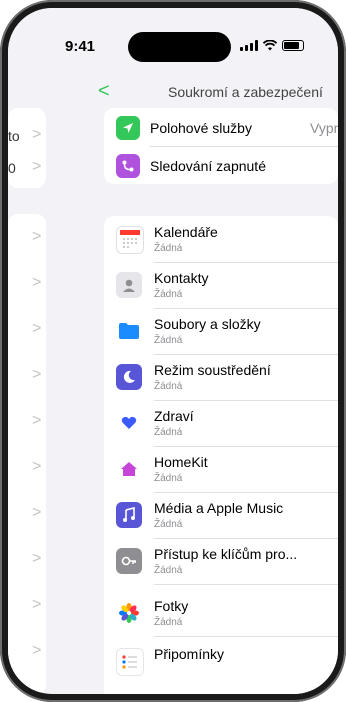 The width and height of the screenshot is (346, 702). Describe the element at coordinates (245, 92) in the screenshot. I see `page-title: Soukromí a zabezpečení` at that location.